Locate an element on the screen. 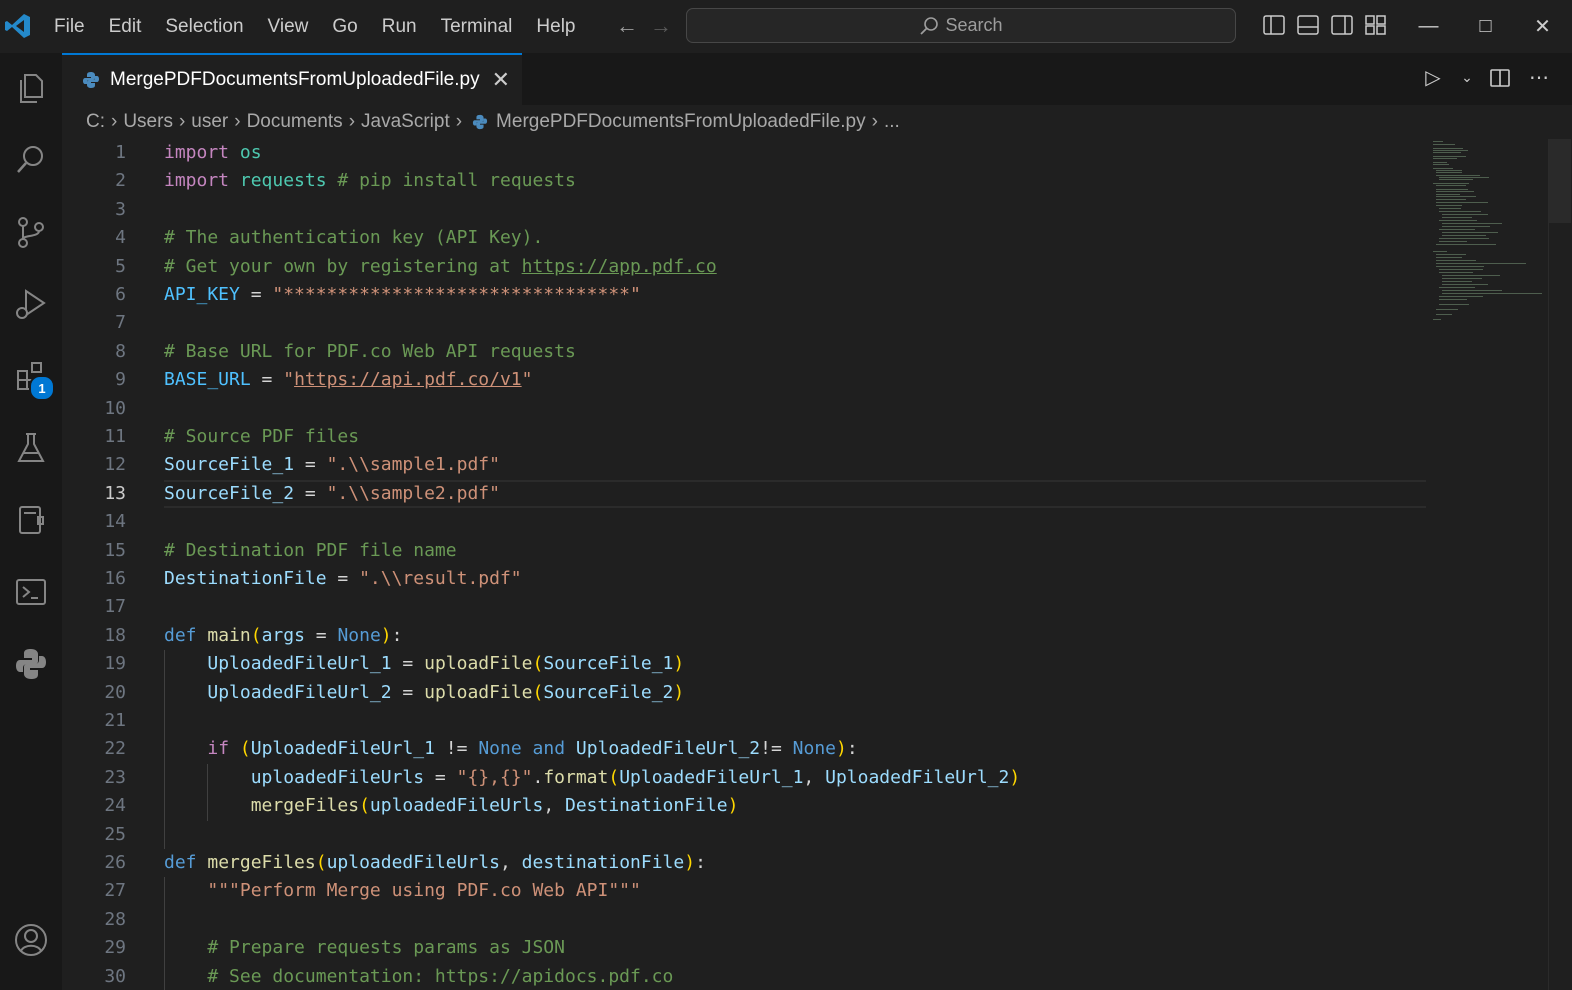 This screenshot has height=990, width=1572. breadcrumb-item: Documents is located at coordinates (295, 122).